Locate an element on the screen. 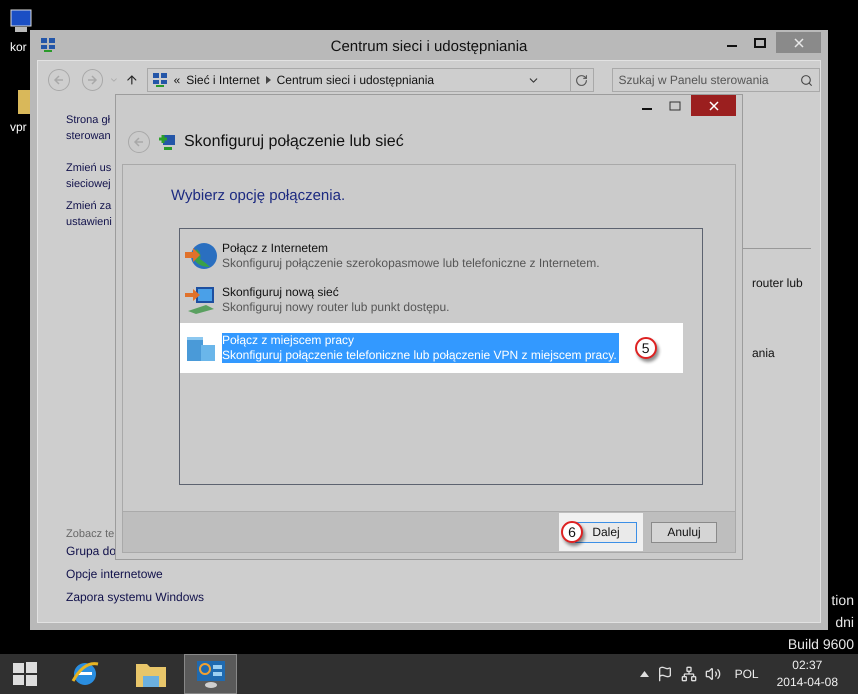  volume-icon is located at coordinates (712, 674).